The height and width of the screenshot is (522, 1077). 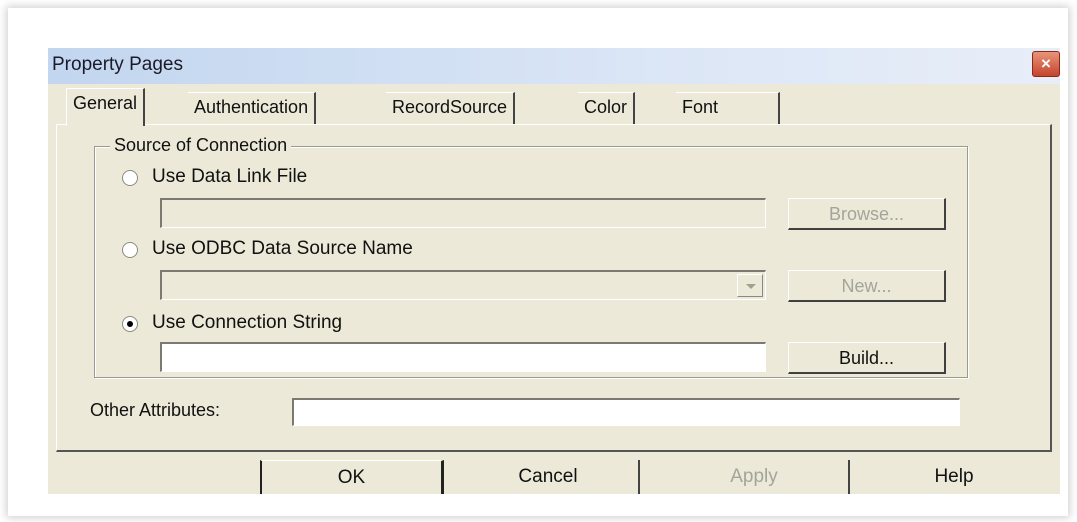 What do you see at coordinates (252, 108) in the screenshot?
I see `tab-authentication: Authentication` at bounding box center [252, 108].